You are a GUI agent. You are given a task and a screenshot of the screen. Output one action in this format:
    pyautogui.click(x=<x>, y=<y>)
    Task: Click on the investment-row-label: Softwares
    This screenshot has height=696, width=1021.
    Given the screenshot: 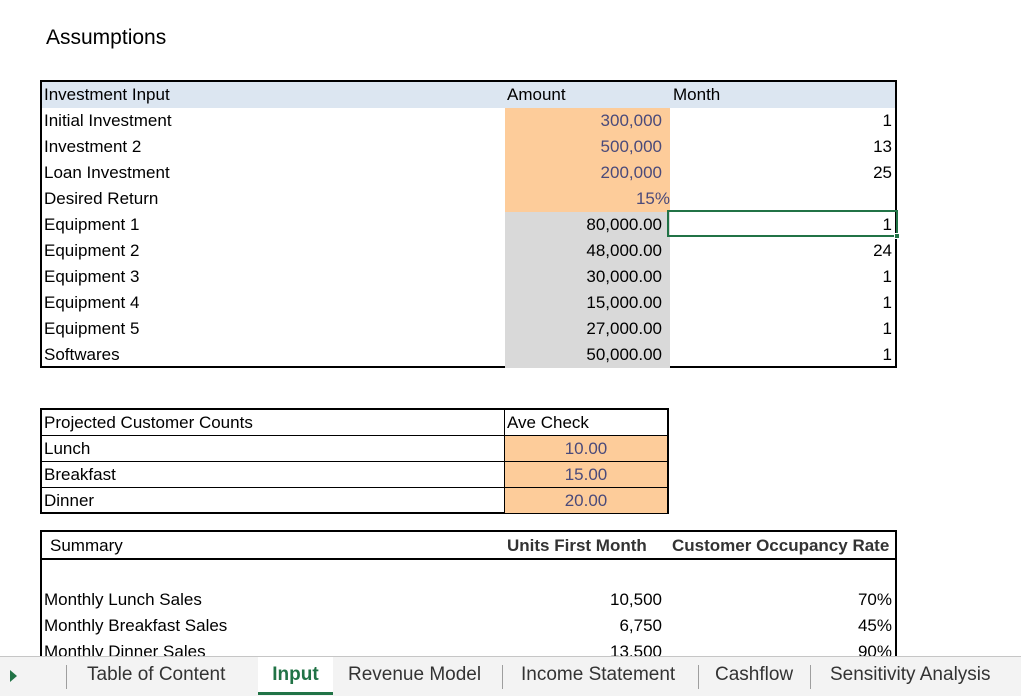 What is the action you would take?
    pyautogui.click(x=273, y=355)
    